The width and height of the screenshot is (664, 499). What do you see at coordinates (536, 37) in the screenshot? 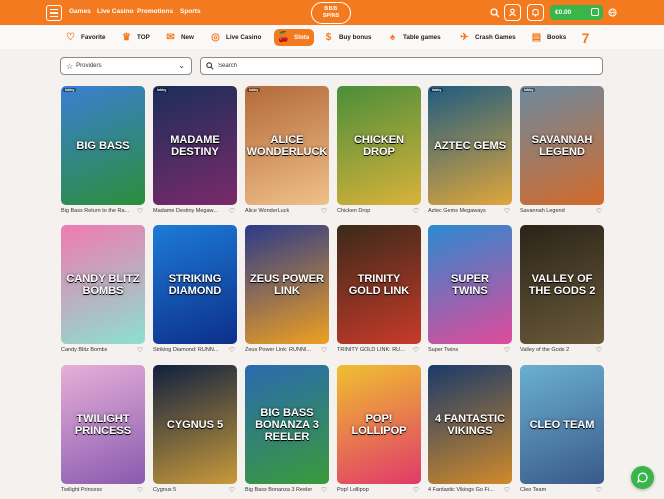
I see `book-icon: ▤` at bounding box center [536, 37].